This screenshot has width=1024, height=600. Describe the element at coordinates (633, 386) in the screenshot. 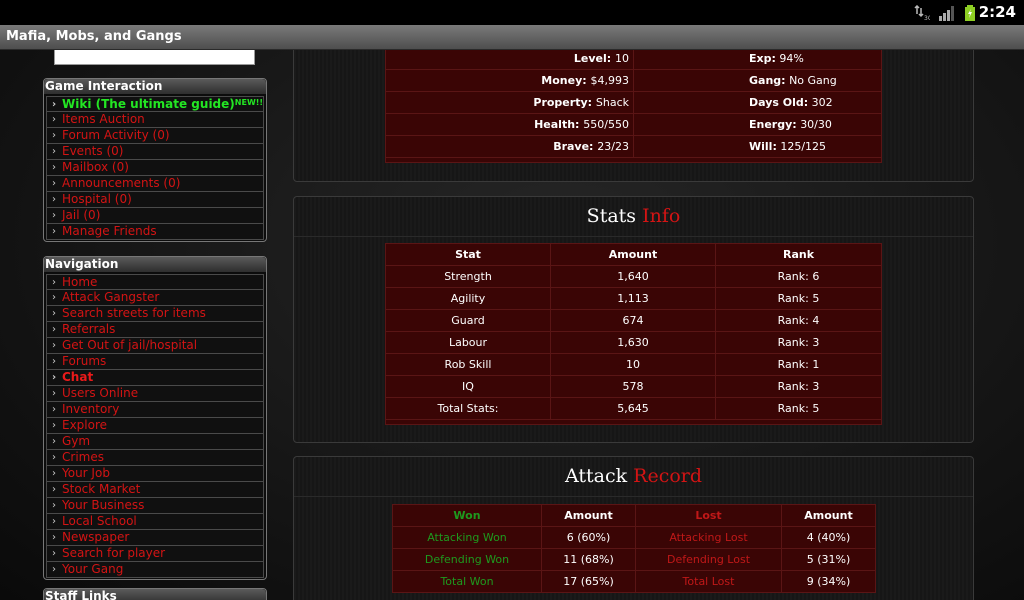

I see `table-row: IQ 578 Rank: 3` at that location.